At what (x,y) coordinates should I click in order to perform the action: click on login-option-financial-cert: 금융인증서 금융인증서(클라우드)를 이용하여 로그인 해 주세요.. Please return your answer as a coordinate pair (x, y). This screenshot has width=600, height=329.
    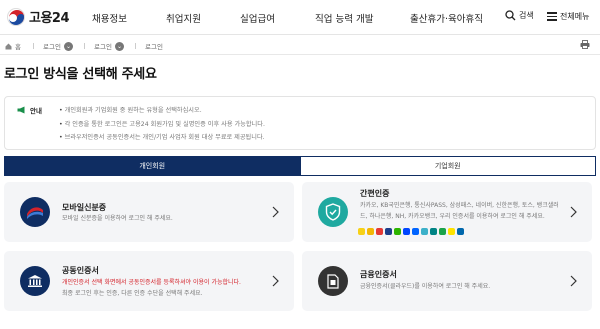
    Looking at the image, I should click on (447, 281).